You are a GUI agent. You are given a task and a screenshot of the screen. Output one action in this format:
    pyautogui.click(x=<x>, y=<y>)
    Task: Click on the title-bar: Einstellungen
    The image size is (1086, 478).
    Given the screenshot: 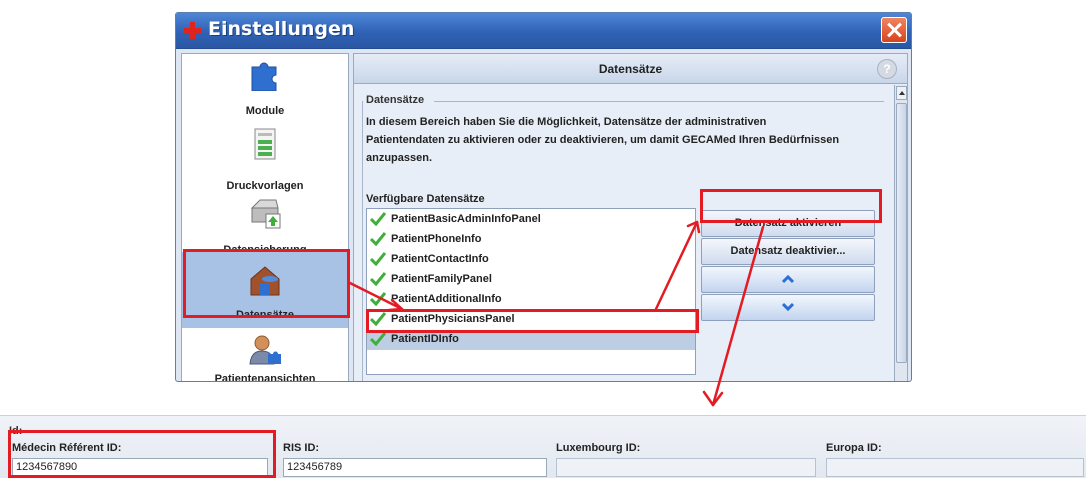 What is the action you would take?
    pyautogui.click(x=543, y=31)
    